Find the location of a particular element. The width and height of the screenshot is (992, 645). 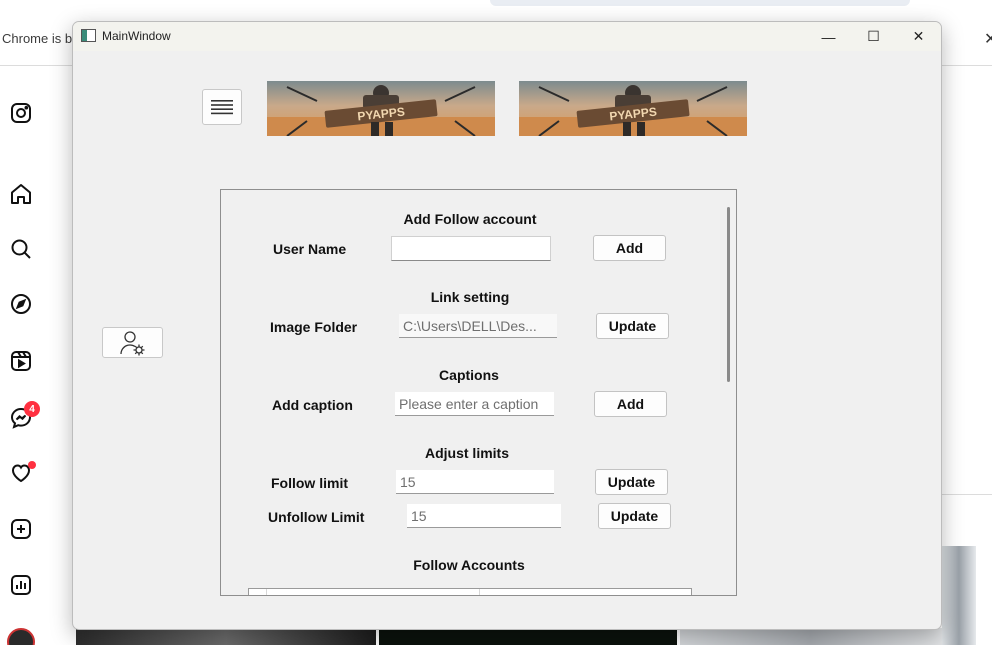

window-title: MainWindow is located at coordinates (136, 36).